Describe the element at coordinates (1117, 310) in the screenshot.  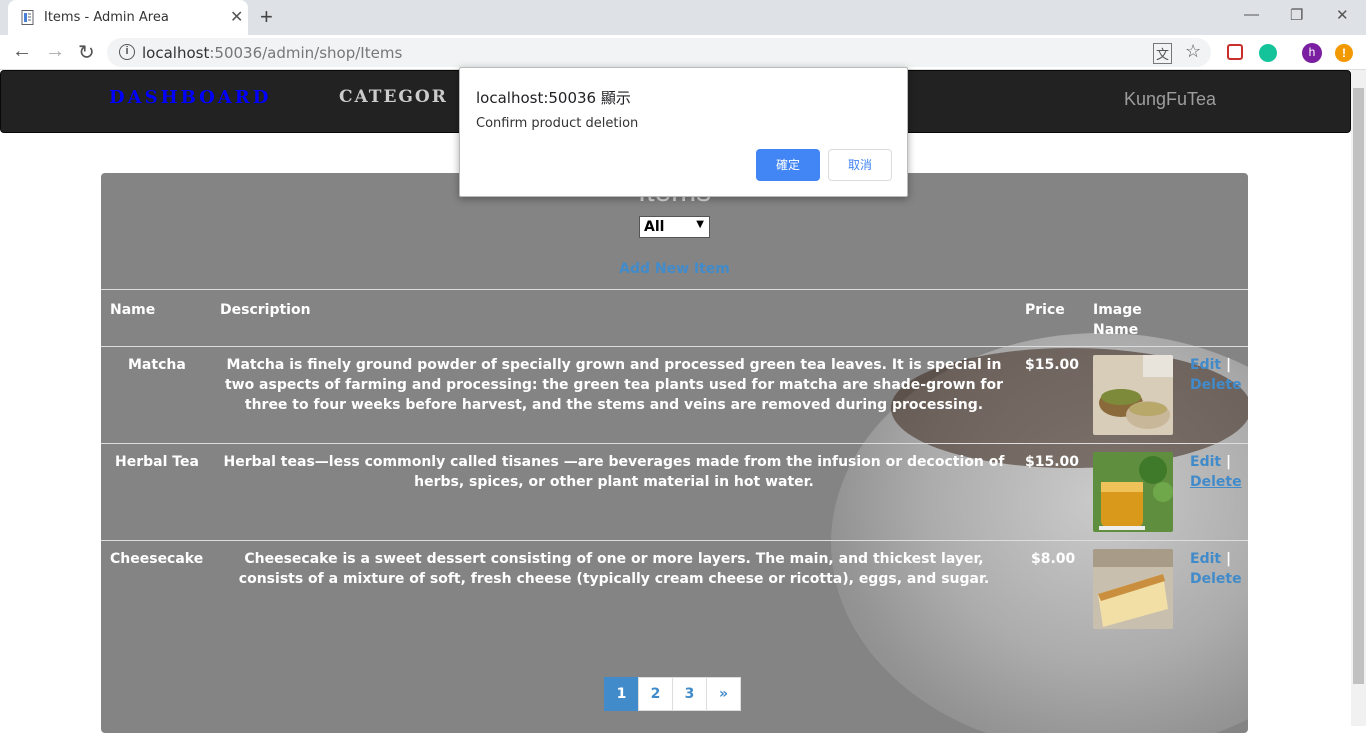
I see `header-image-line1: Image` at that location.